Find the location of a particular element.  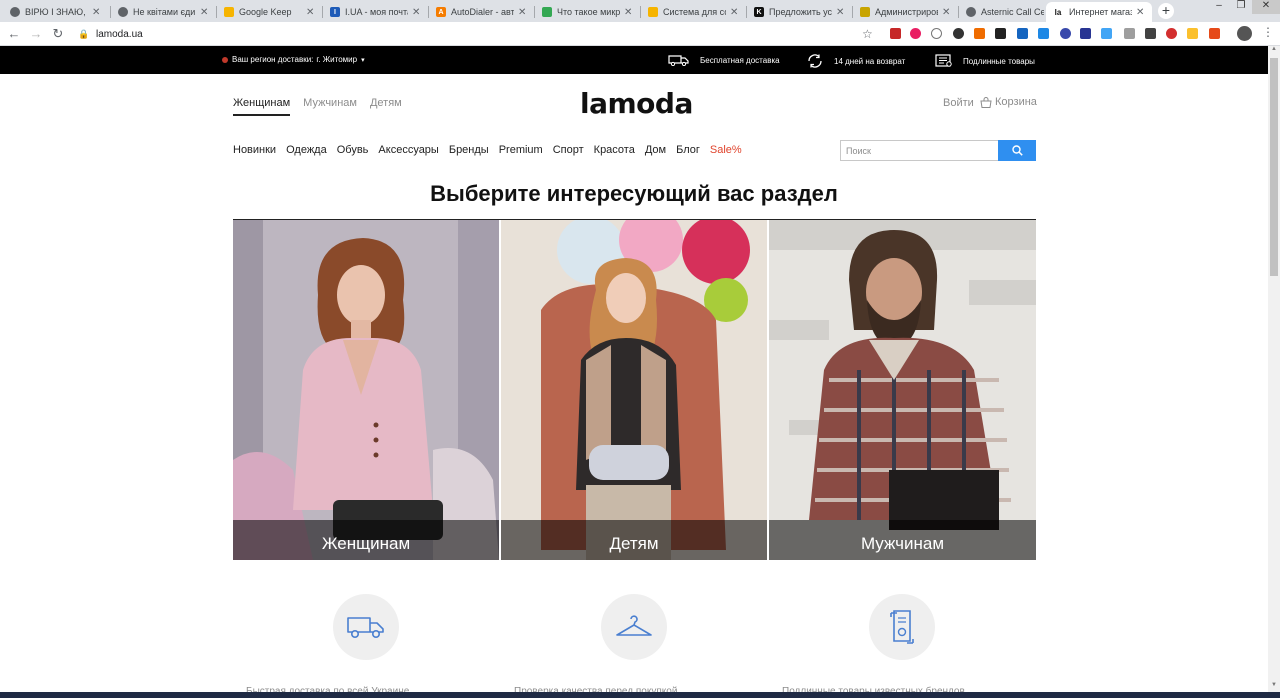

card-caption: Женщинам is located at coordinates (366, 540).